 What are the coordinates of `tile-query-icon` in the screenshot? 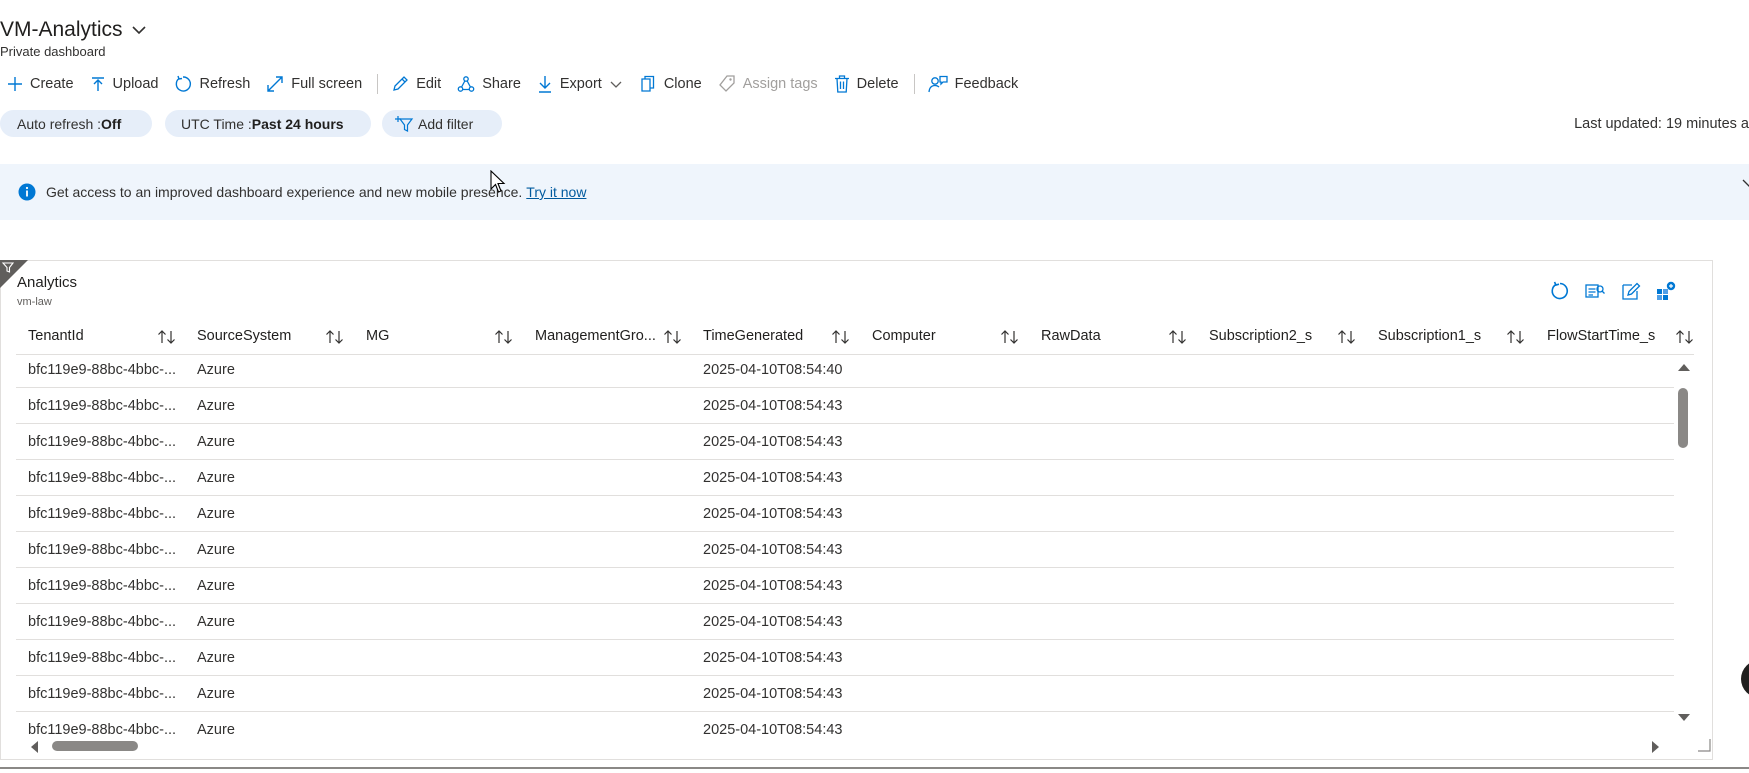 It's located at (1595, 291).